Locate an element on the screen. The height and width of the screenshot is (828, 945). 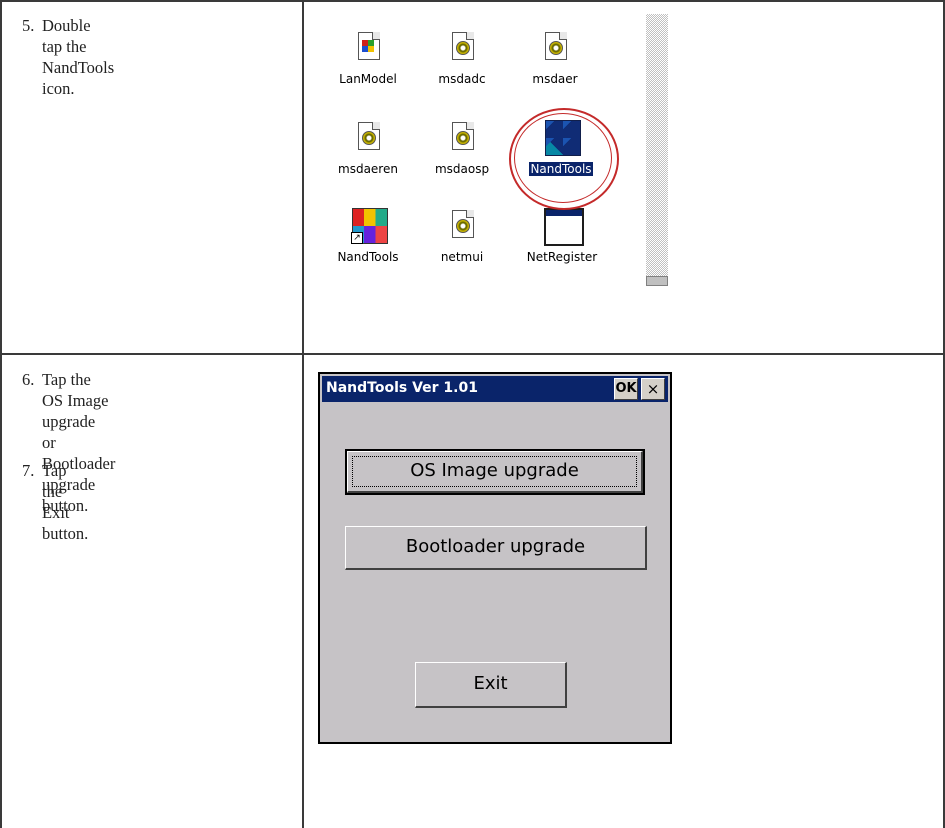
dialog-title-bar: NandTools Ver 1.01 OK × is located at coordinates (495, 389).